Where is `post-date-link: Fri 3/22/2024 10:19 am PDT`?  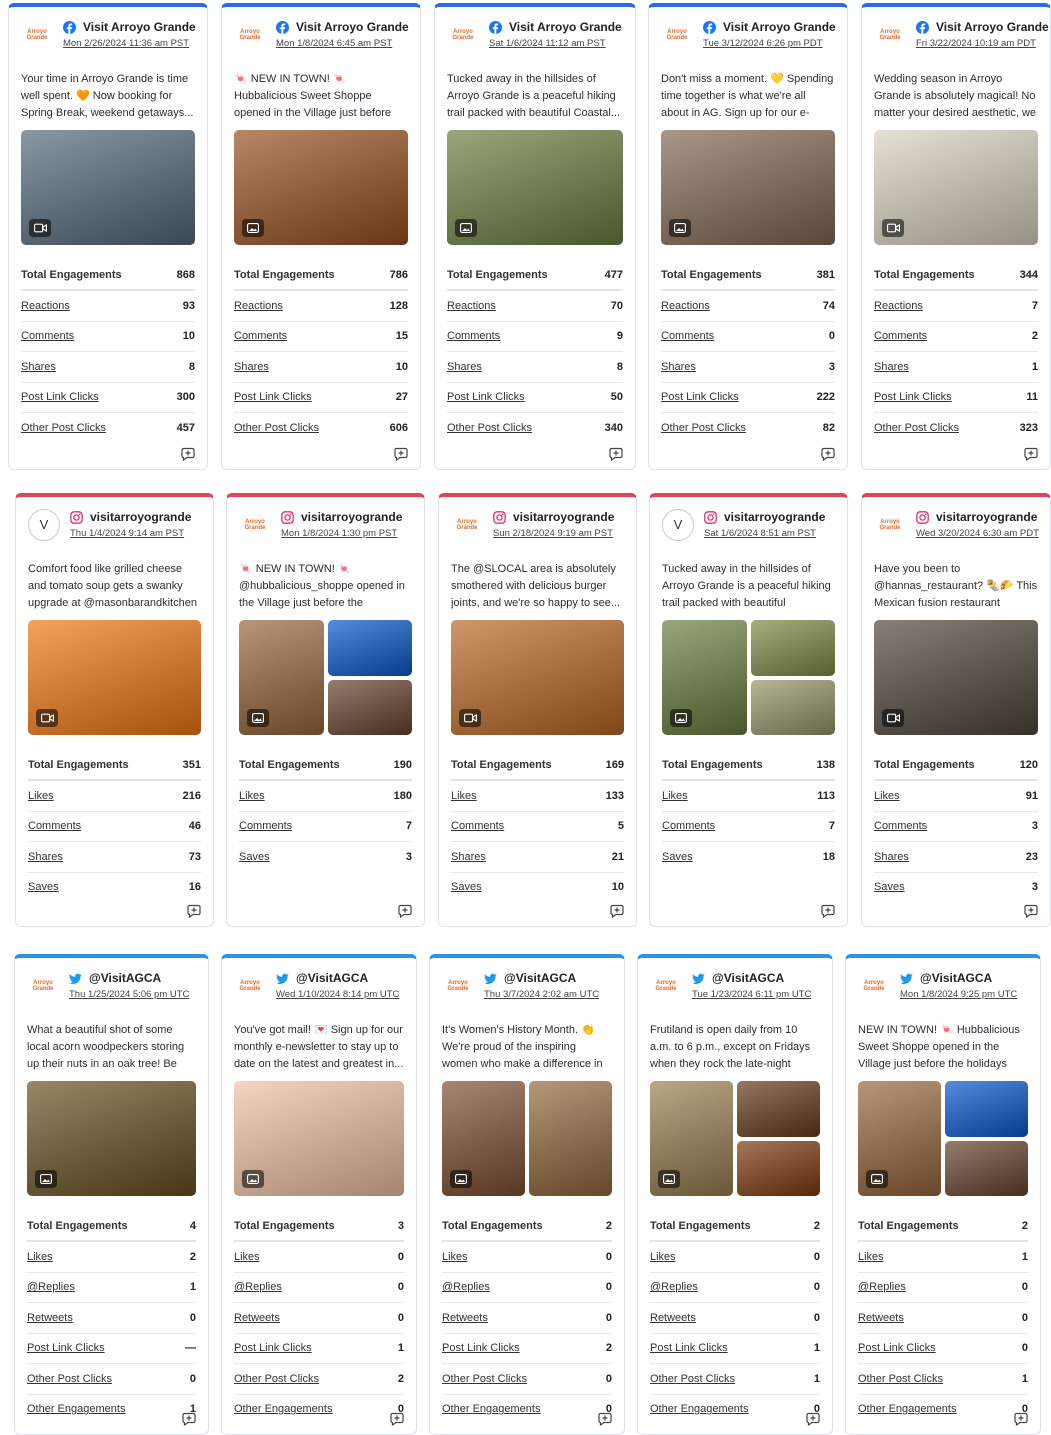
post-date-link: Fri 3/22/2024 10:19 am PDT is located at coordinates (982, 43).